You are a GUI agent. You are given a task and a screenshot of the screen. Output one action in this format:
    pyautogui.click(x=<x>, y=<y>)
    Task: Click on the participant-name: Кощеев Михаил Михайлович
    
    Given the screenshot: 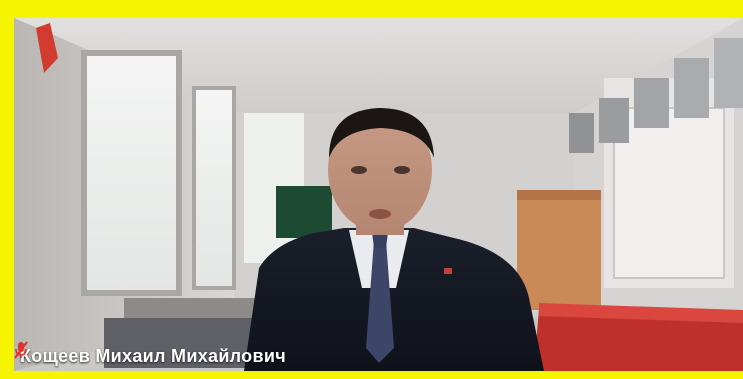 What is the action you would take?
    pyautogui.click(x=153, y=355)
    